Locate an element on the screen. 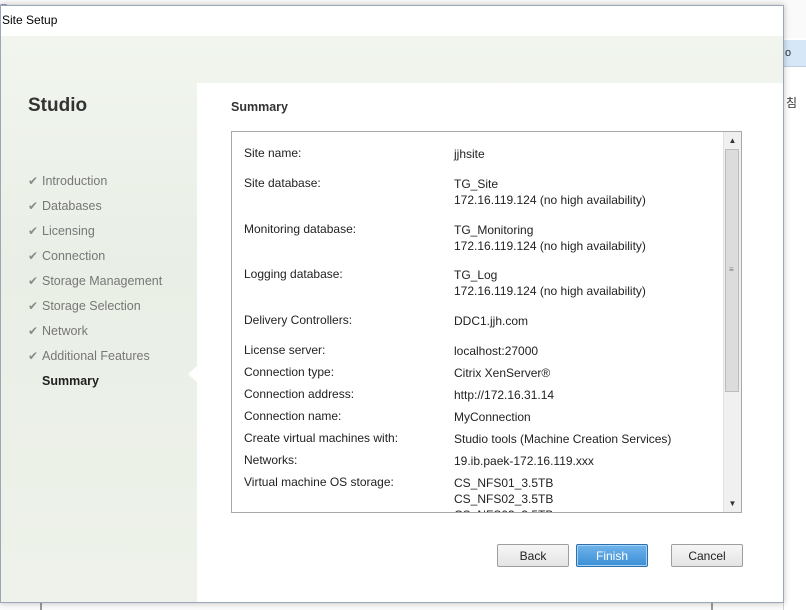 Image resolution: width=806 pixels, height=610 pixels. summary-value: http://172.16.31.14 is located at coordinates (504, 395).